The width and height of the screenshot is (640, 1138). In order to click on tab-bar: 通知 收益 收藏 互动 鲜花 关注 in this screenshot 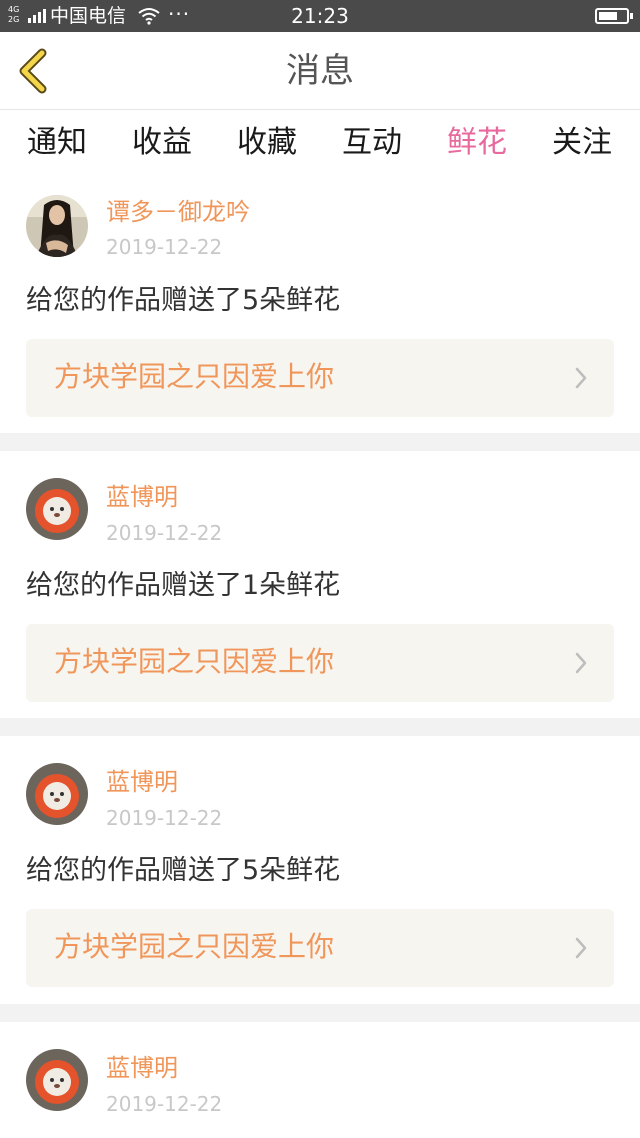, I will do `click(320, 147)`.